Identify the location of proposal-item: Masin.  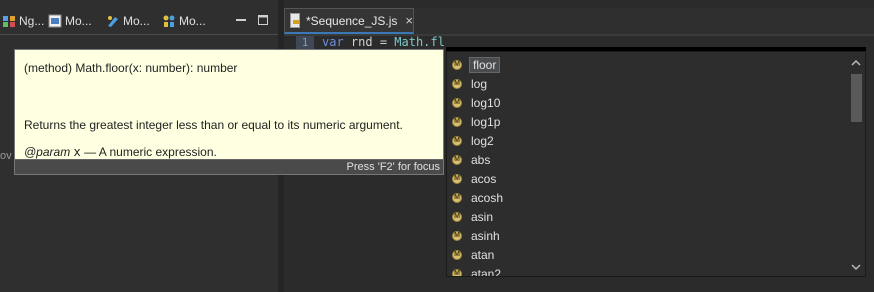
(473, 217).